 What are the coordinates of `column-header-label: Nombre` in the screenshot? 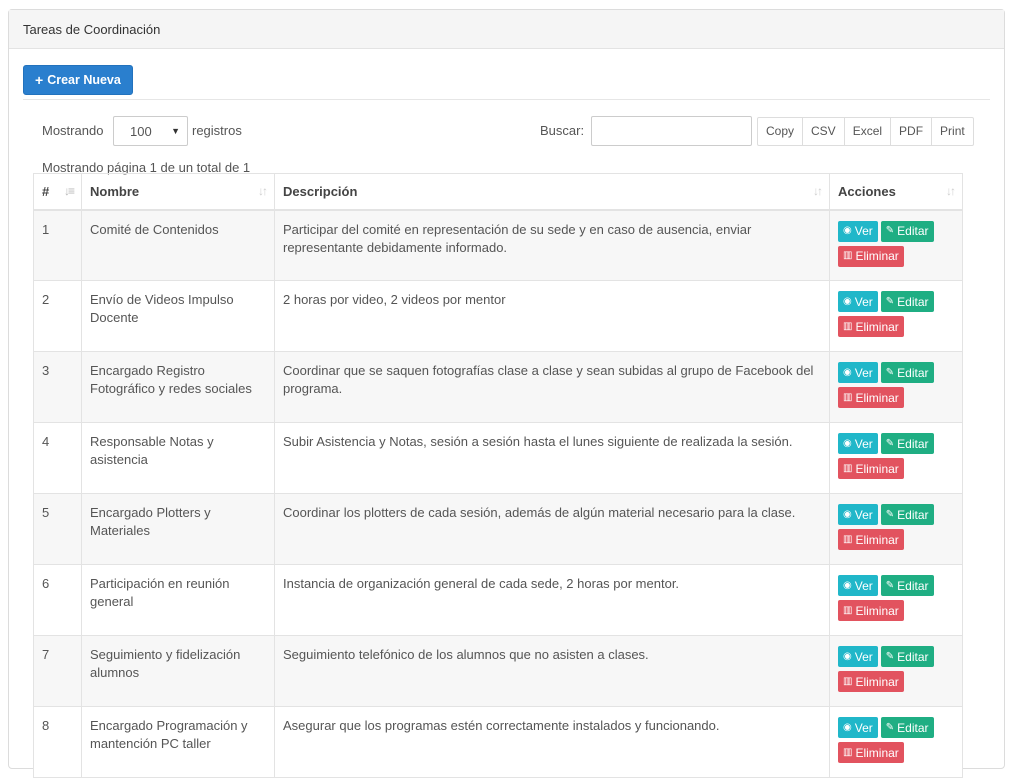 It's located at (115, 191).